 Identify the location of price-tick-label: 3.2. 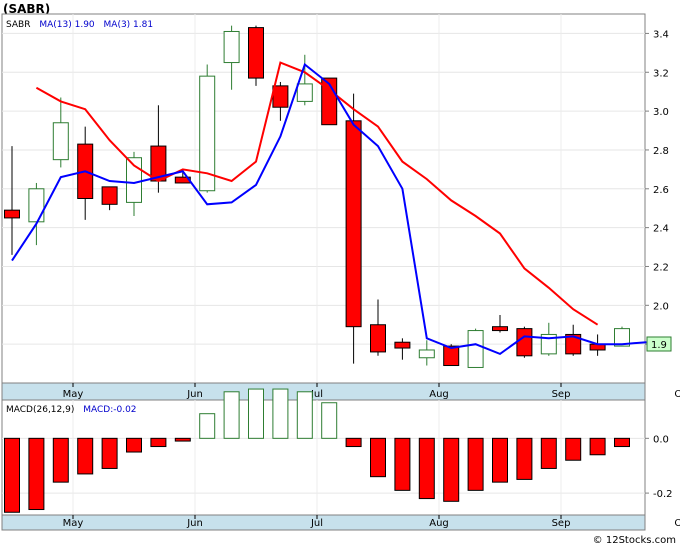
(661, 73).